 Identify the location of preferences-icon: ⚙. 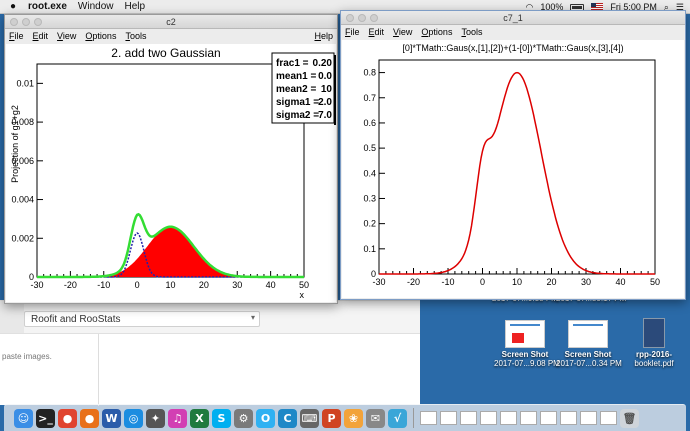
(243, 418).